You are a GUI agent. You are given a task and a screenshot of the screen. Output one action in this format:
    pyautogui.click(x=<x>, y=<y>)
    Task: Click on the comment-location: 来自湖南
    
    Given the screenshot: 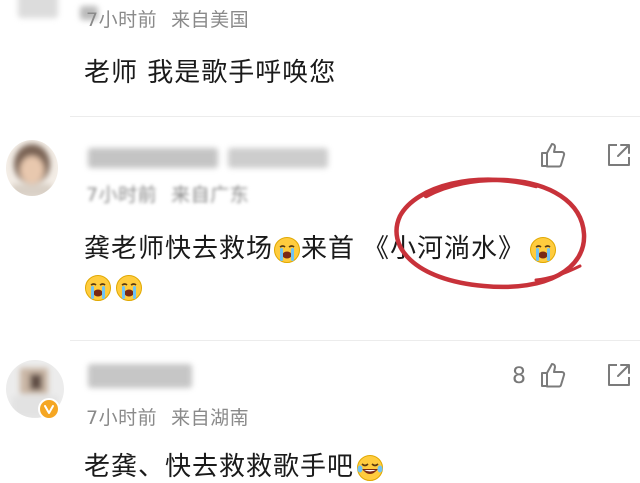 What is the action you would take?
    pyautogui.click(x=210, y=418)
    